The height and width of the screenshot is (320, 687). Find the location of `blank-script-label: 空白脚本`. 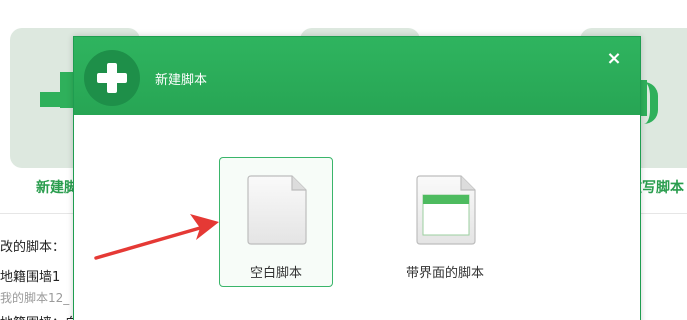

blank-script-label: 空白脚本 is located at coordinates (275, 273).